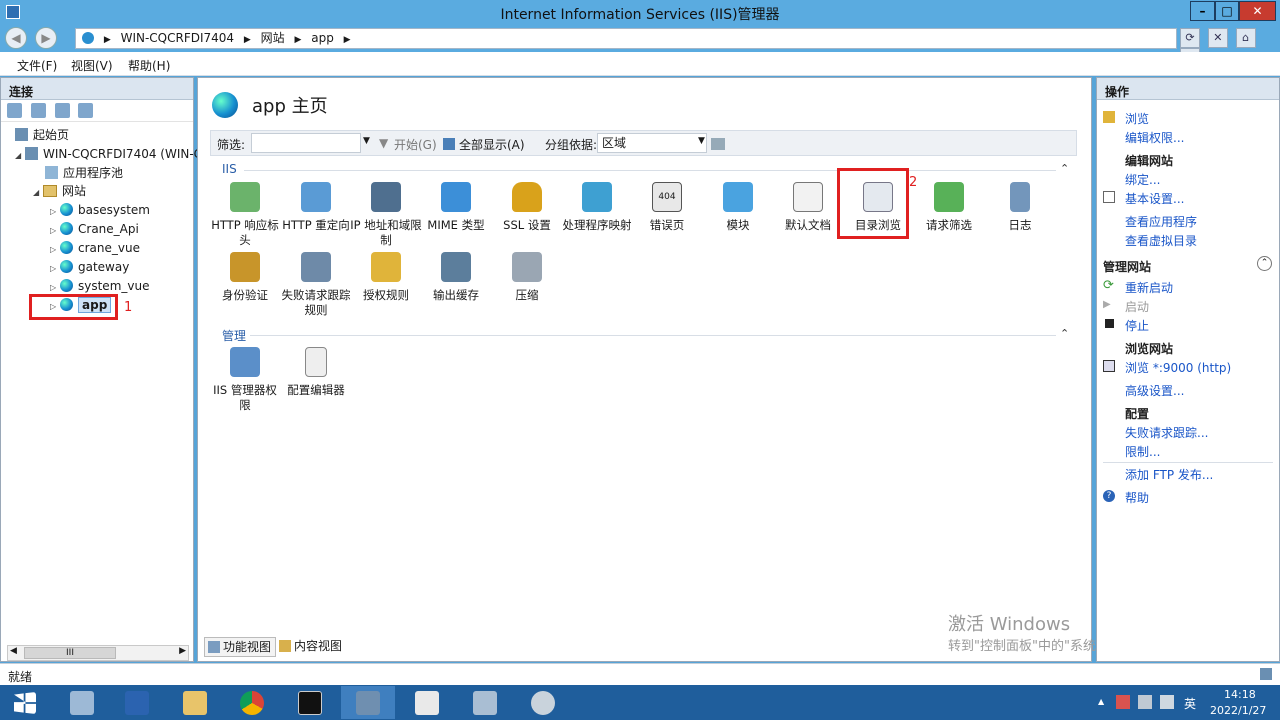 The width and height of the screenshot is (1280, 720). I want to click on view-mode-icon, so click(718, 144).